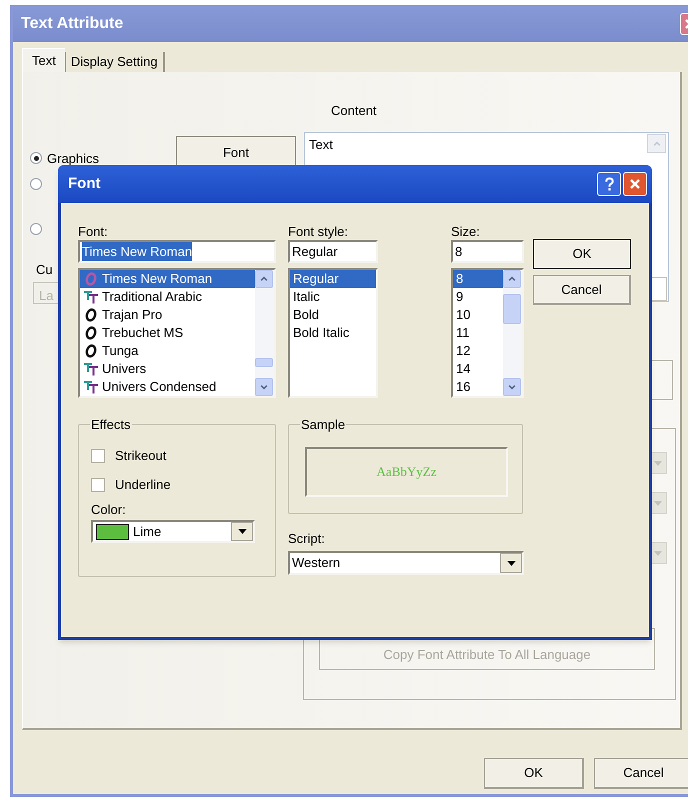 Image resolution: width=688 pixels, height=803 pixels. Describe the element at coordinates (333, 333) in the screenshot. I see `list-item: Bold Italic` at that location.